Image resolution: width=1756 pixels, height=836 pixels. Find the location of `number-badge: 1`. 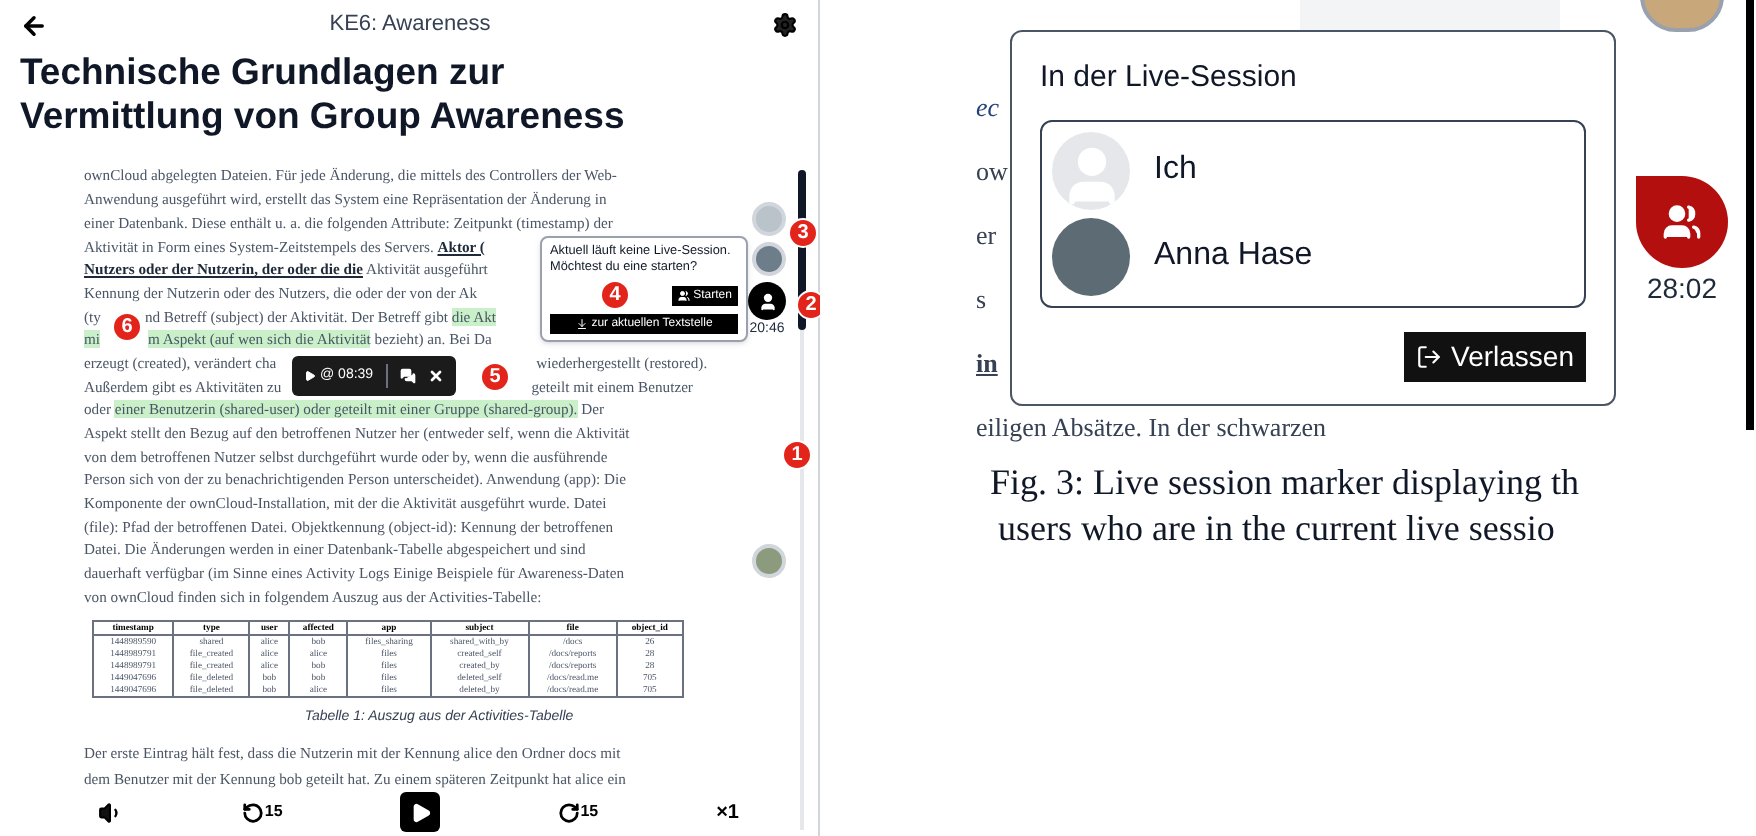

number-badge: 1 is located at coordinates (797, 455).